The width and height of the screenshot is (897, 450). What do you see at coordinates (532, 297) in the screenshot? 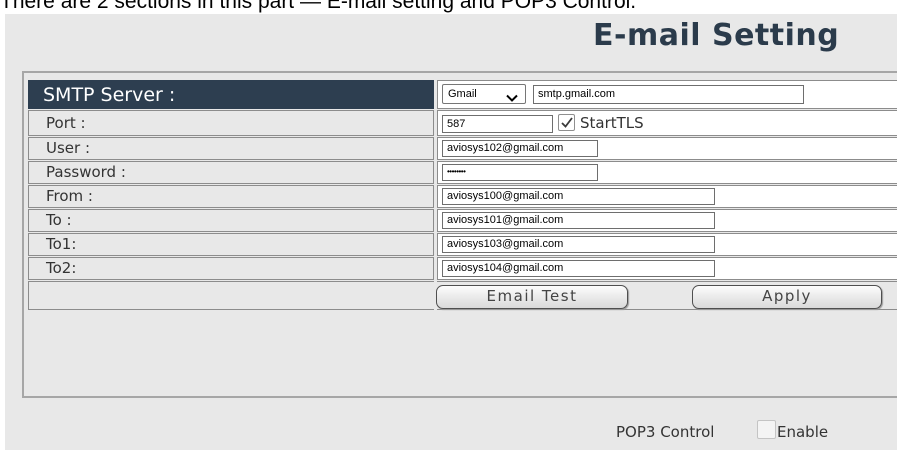
I see `email-test-button: Email Test` at bounding box center [532, 297].